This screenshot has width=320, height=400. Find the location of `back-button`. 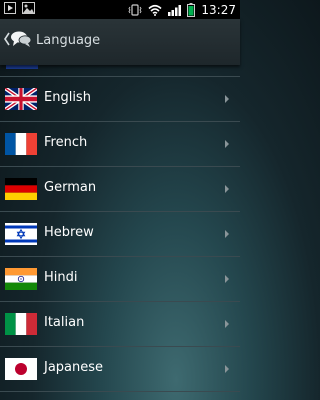

back-button is located at coordinates (18, 39).